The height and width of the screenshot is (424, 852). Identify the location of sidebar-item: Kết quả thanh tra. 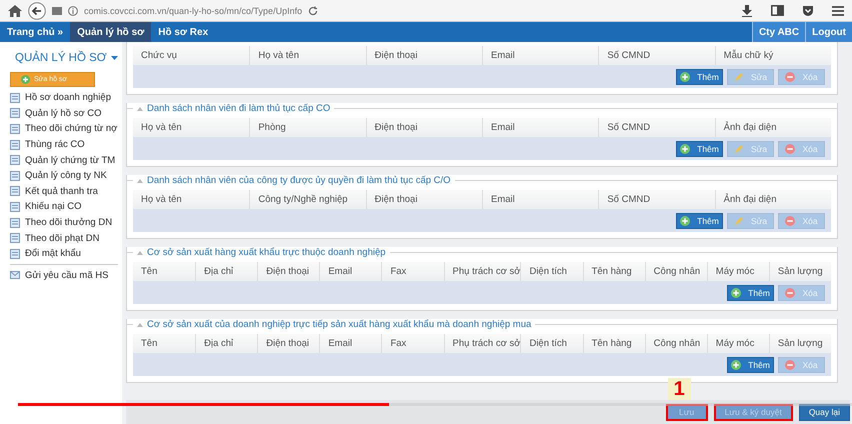
(66, 192).